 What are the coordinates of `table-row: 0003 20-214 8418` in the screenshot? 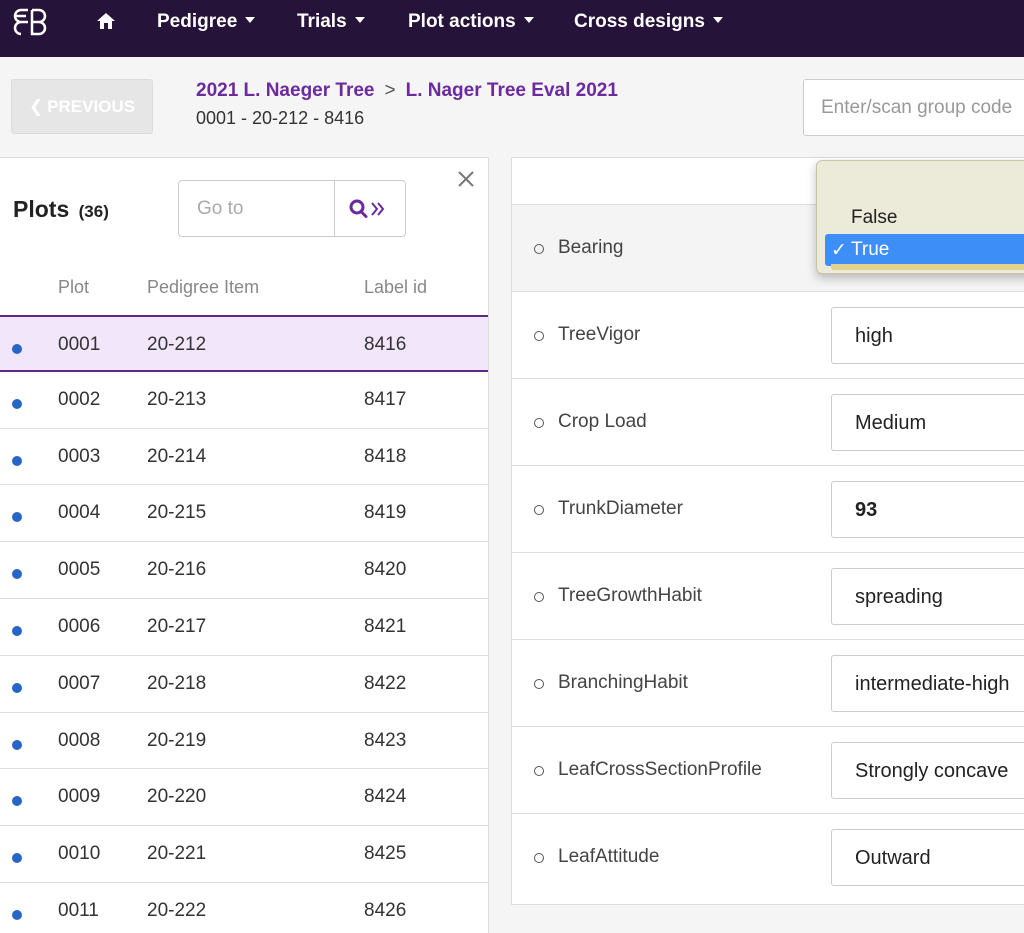 It's located at (244, 457).